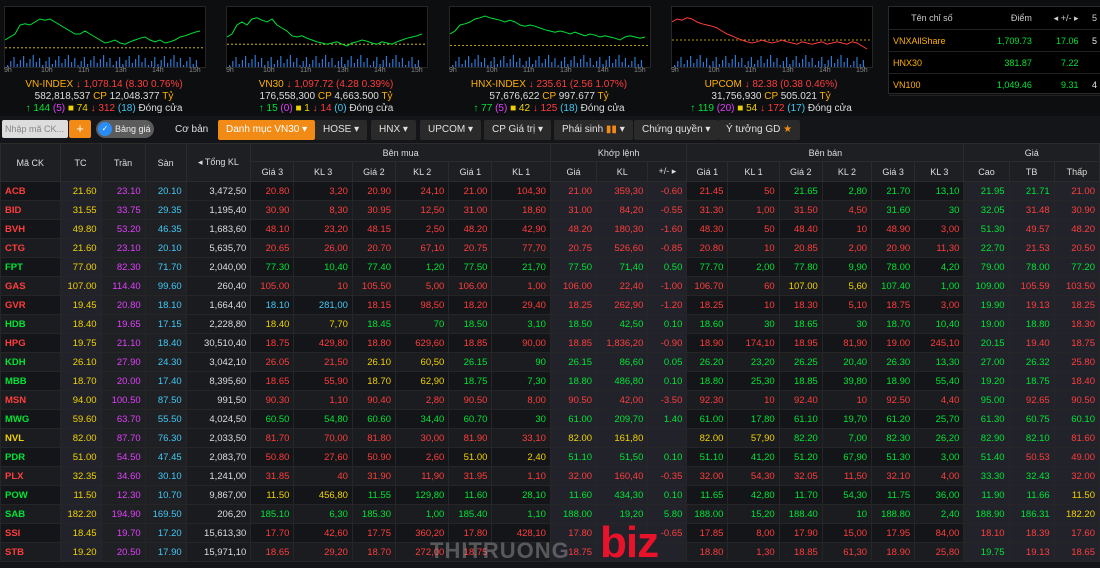 The height and width of the screenshot is (568, 1100). What do you see at coordinates (994, 84) in the screenshot?
I see `side-row: VN100 1,049.46 9.31 4` at bounding box center [994, 84].